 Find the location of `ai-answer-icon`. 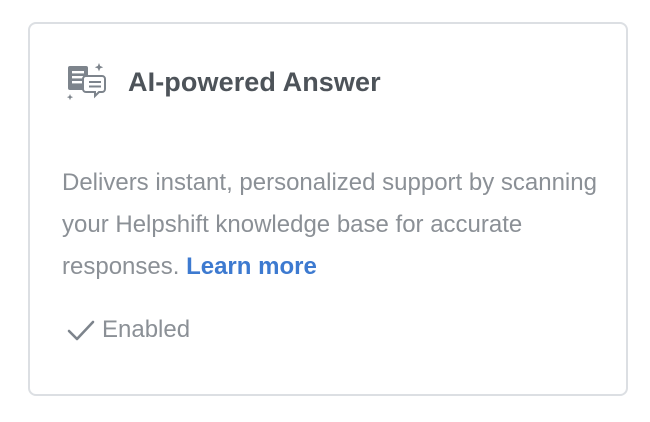

ai-answer-icon is located at coordinates (86, 82).